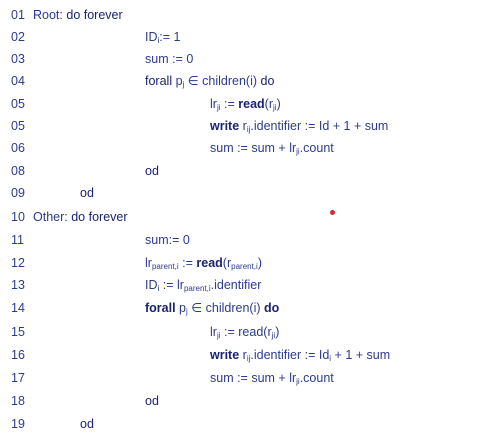 The height and width of the screenshot is (434, 486). I want to click on code-line-16: 16 write rij.identifier := Idi + 1 + sum, so click(243, 355).